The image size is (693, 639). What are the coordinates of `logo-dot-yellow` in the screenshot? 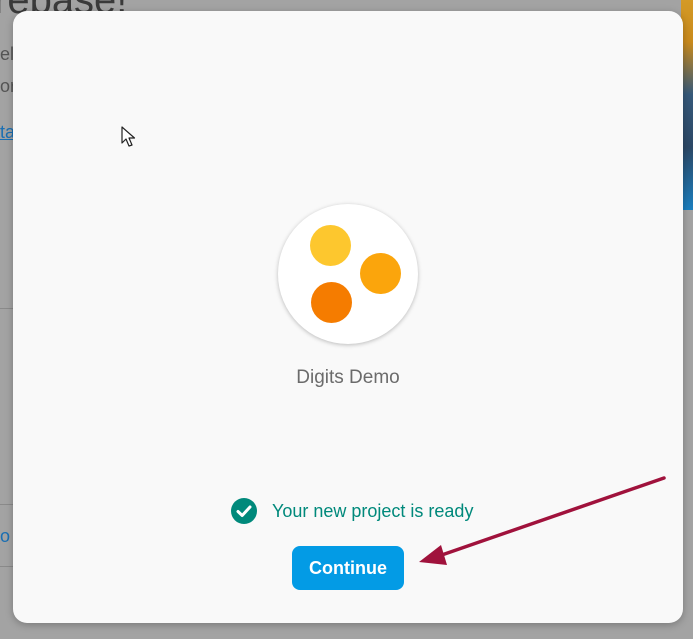 It's located at (330, 245).